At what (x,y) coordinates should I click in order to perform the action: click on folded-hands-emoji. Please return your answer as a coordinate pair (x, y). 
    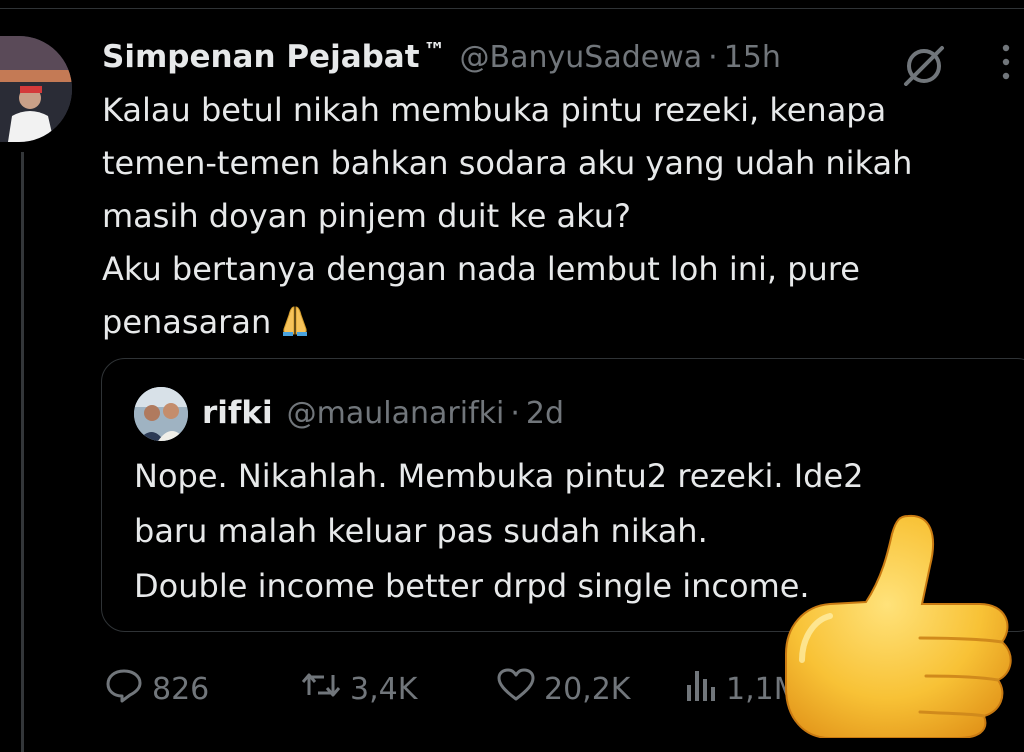
    Looking at the image, I should click on (295, 318).